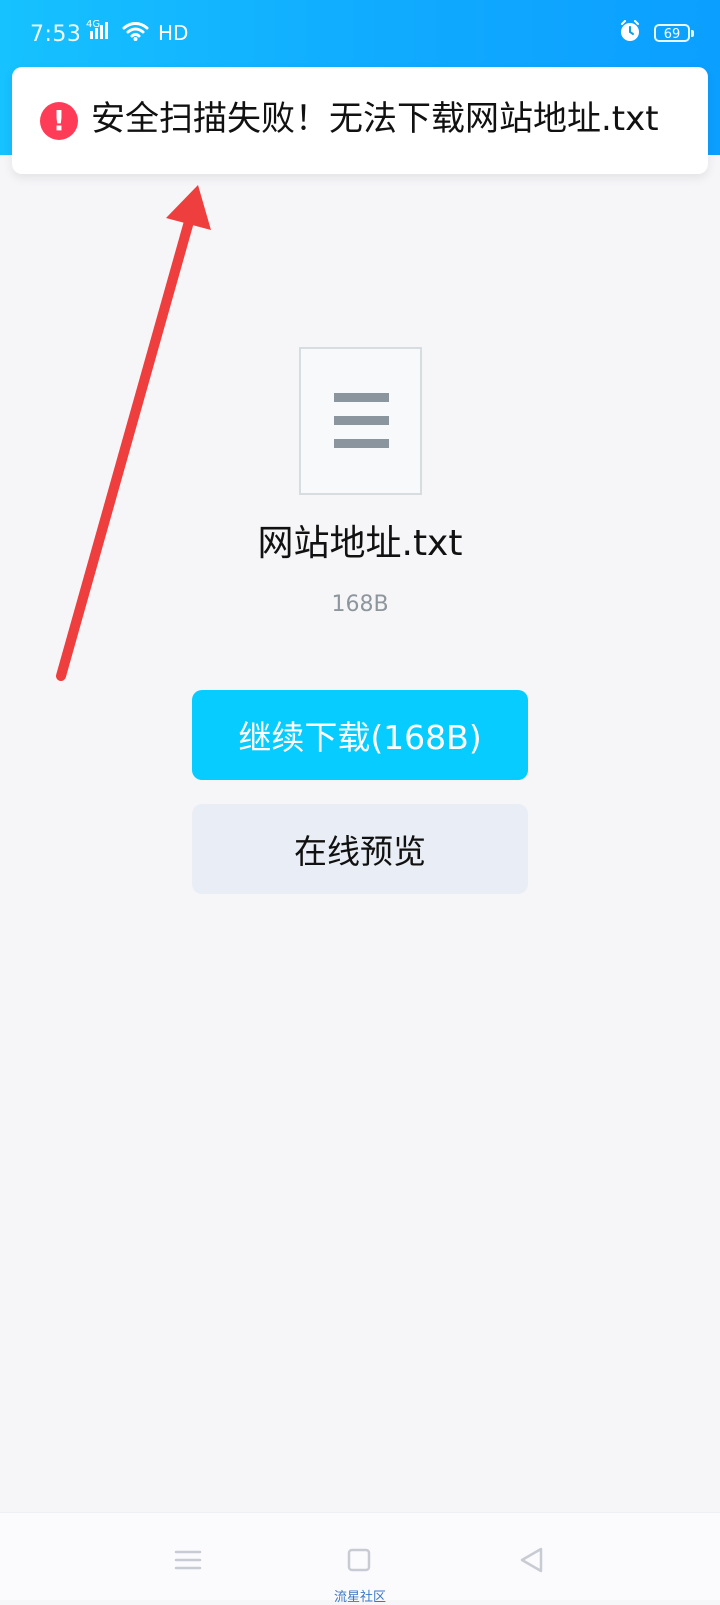  I want to click on error-icon: !, so click(59, 121).